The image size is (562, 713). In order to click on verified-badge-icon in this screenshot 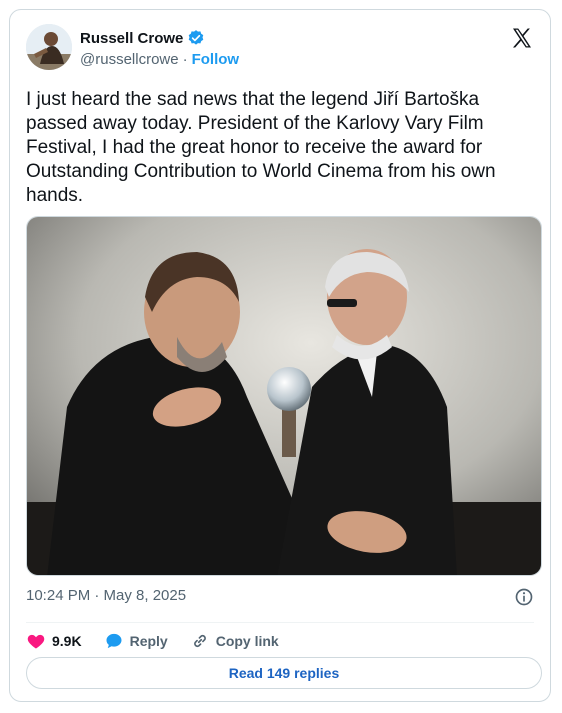, I will do `click(196, 38)`.